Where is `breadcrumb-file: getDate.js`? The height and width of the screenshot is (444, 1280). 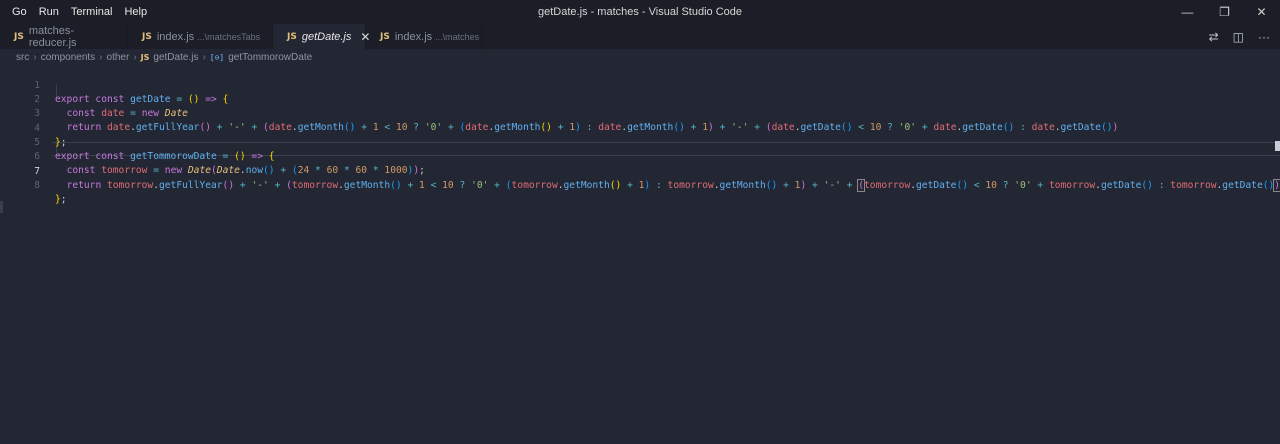
breadcrumb-file: getDate.js is located at coordinates (175, 57).